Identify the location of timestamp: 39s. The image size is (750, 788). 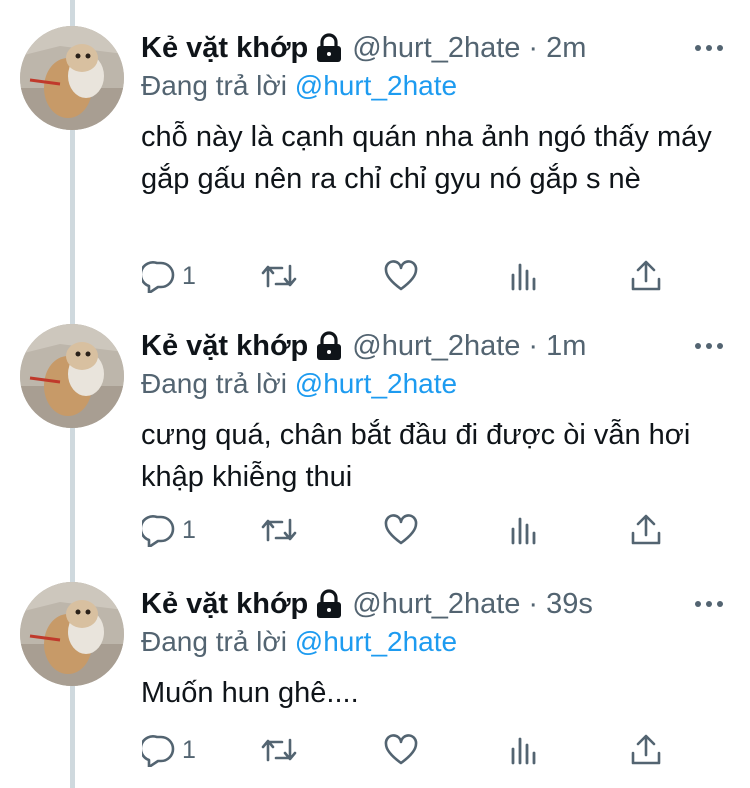
(569, 604).